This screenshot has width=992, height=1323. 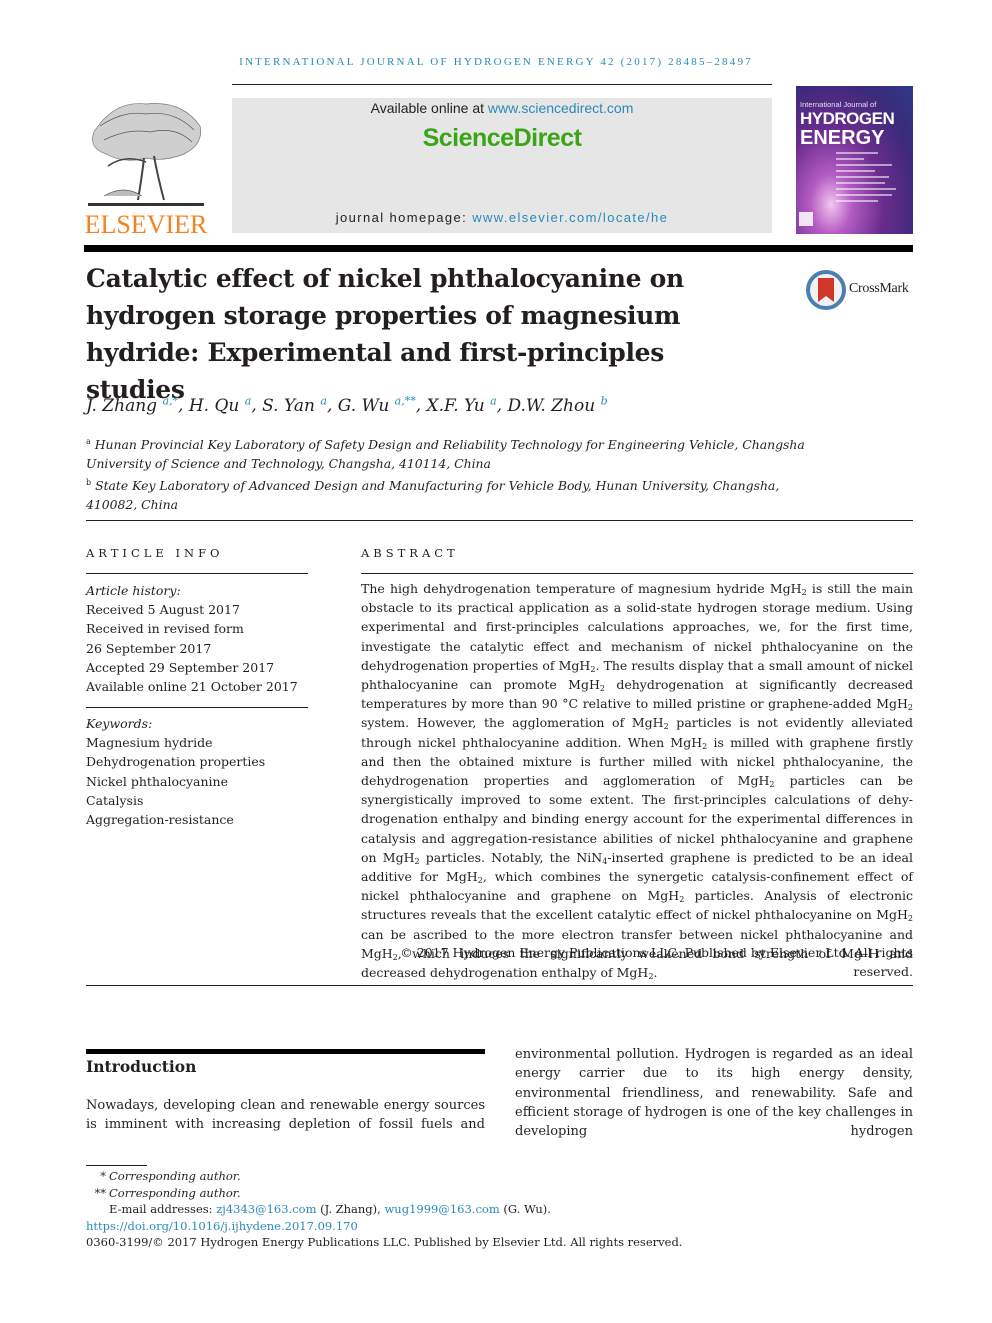 I want to click on crossmark-label: CrossMark, so click(x=879, y=288).